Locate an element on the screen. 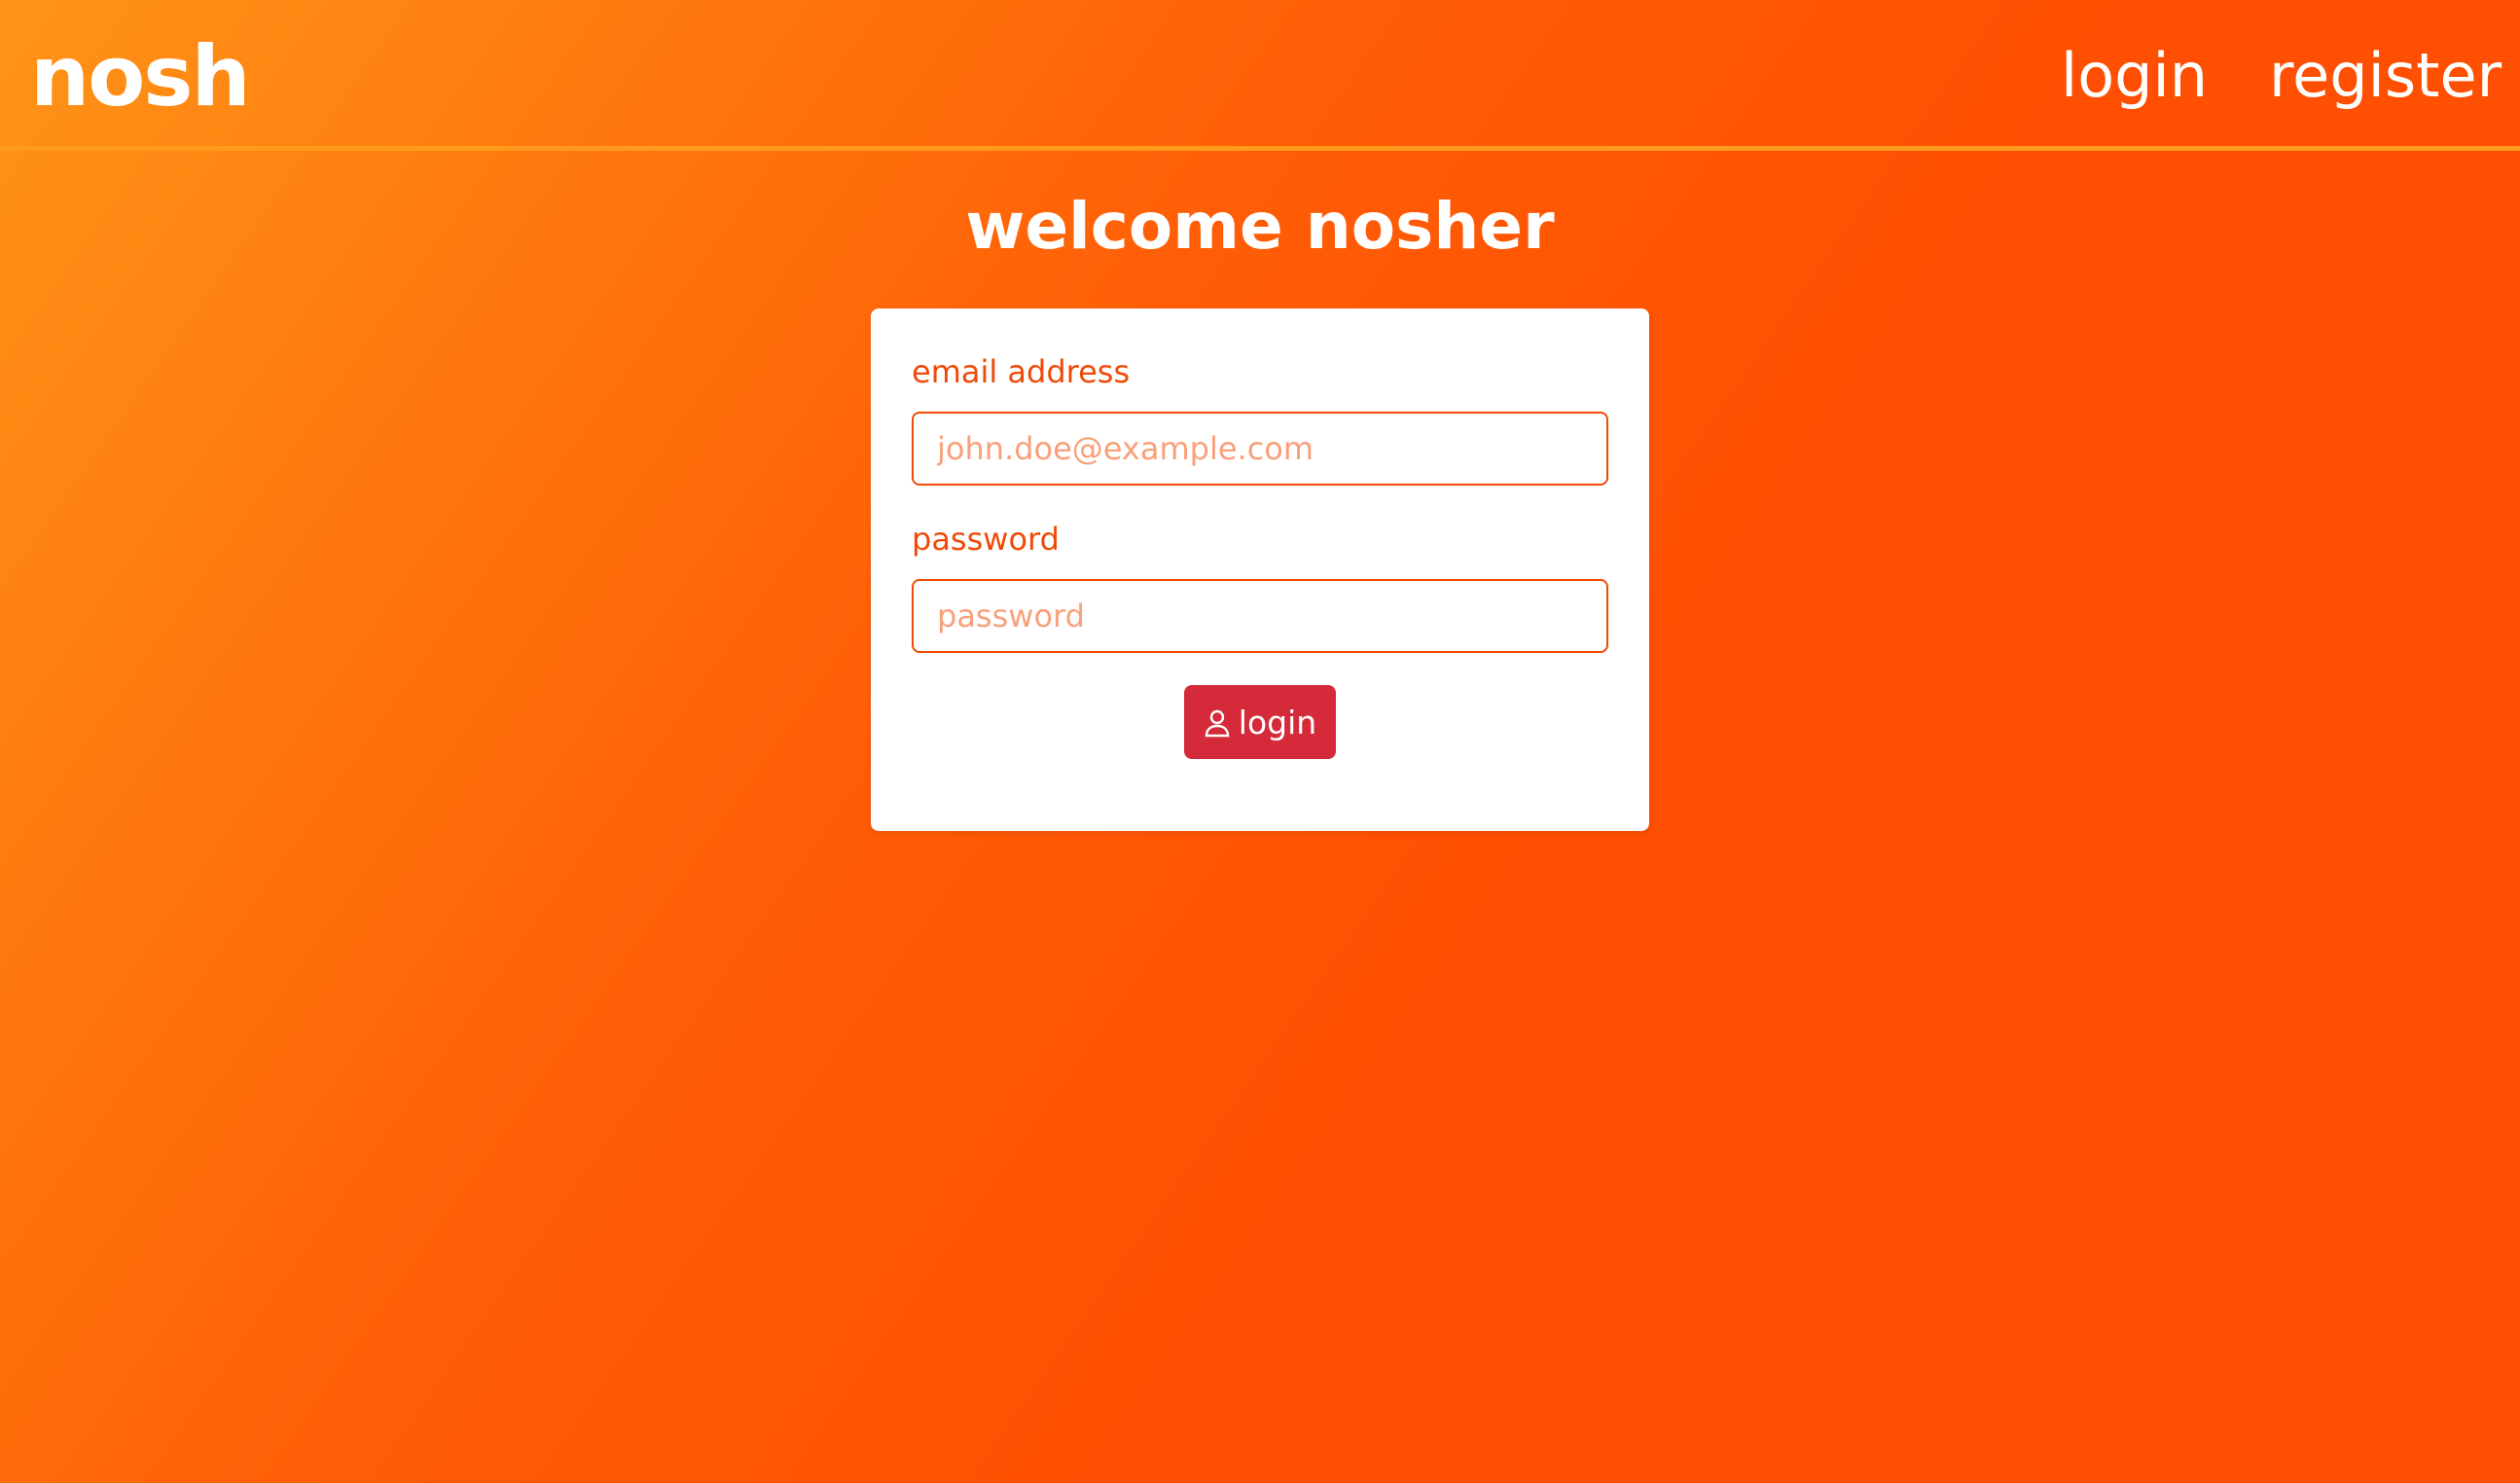 The width and height of the screenshot is (2520, 1483). user-icon is located at coordinates (1217, 723).